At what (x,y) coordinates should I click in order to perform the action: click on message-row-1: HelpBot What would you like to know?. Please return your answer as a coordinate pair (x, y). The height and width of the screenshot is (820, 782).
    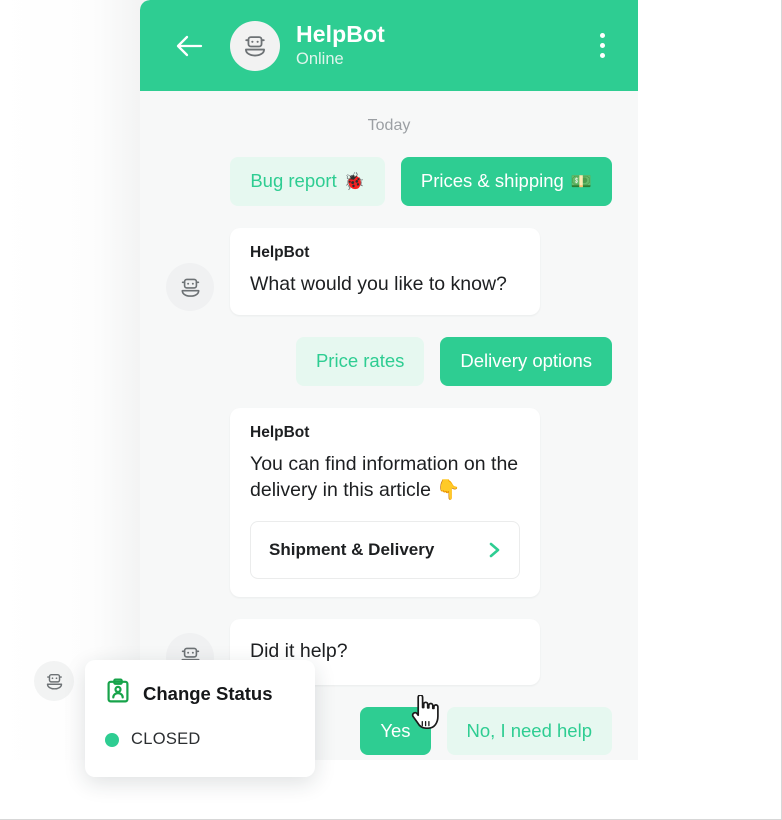
    Looking at the image, I should click on (389, 271).